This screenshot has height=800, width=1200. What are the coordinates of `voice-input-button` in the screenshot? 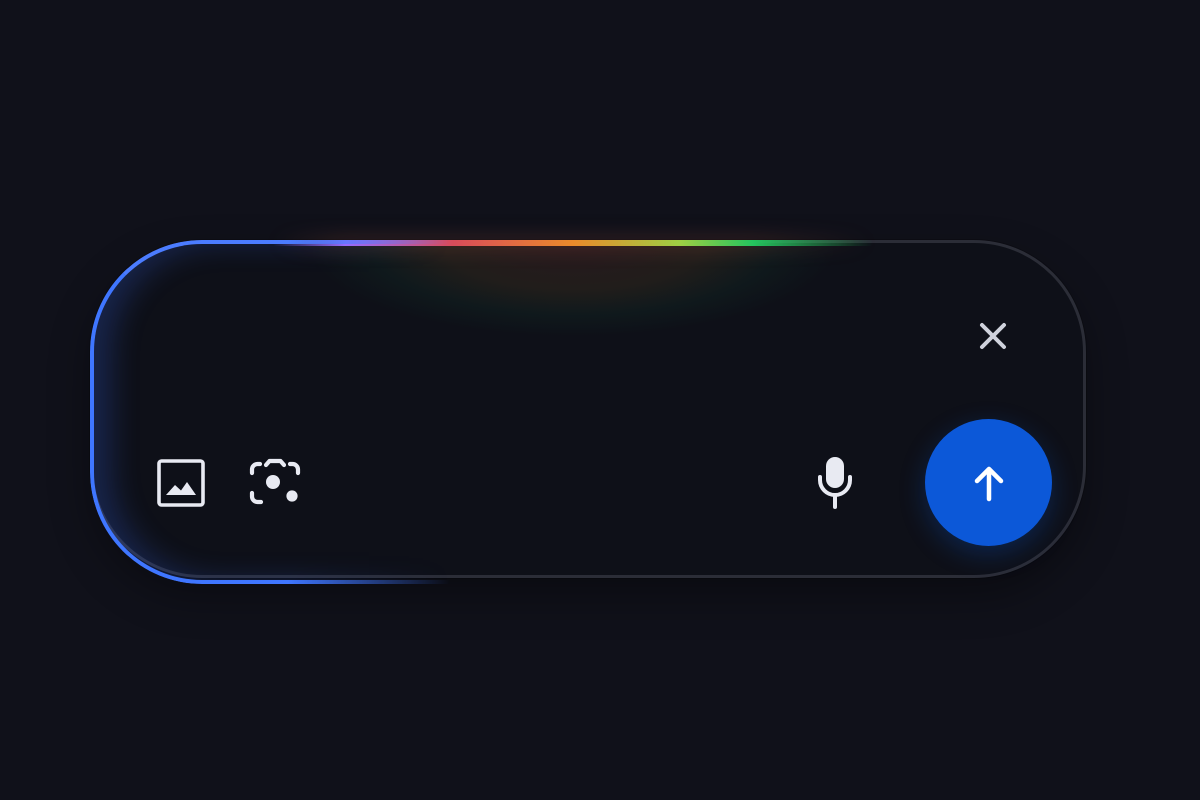 It's located at (835, 483).